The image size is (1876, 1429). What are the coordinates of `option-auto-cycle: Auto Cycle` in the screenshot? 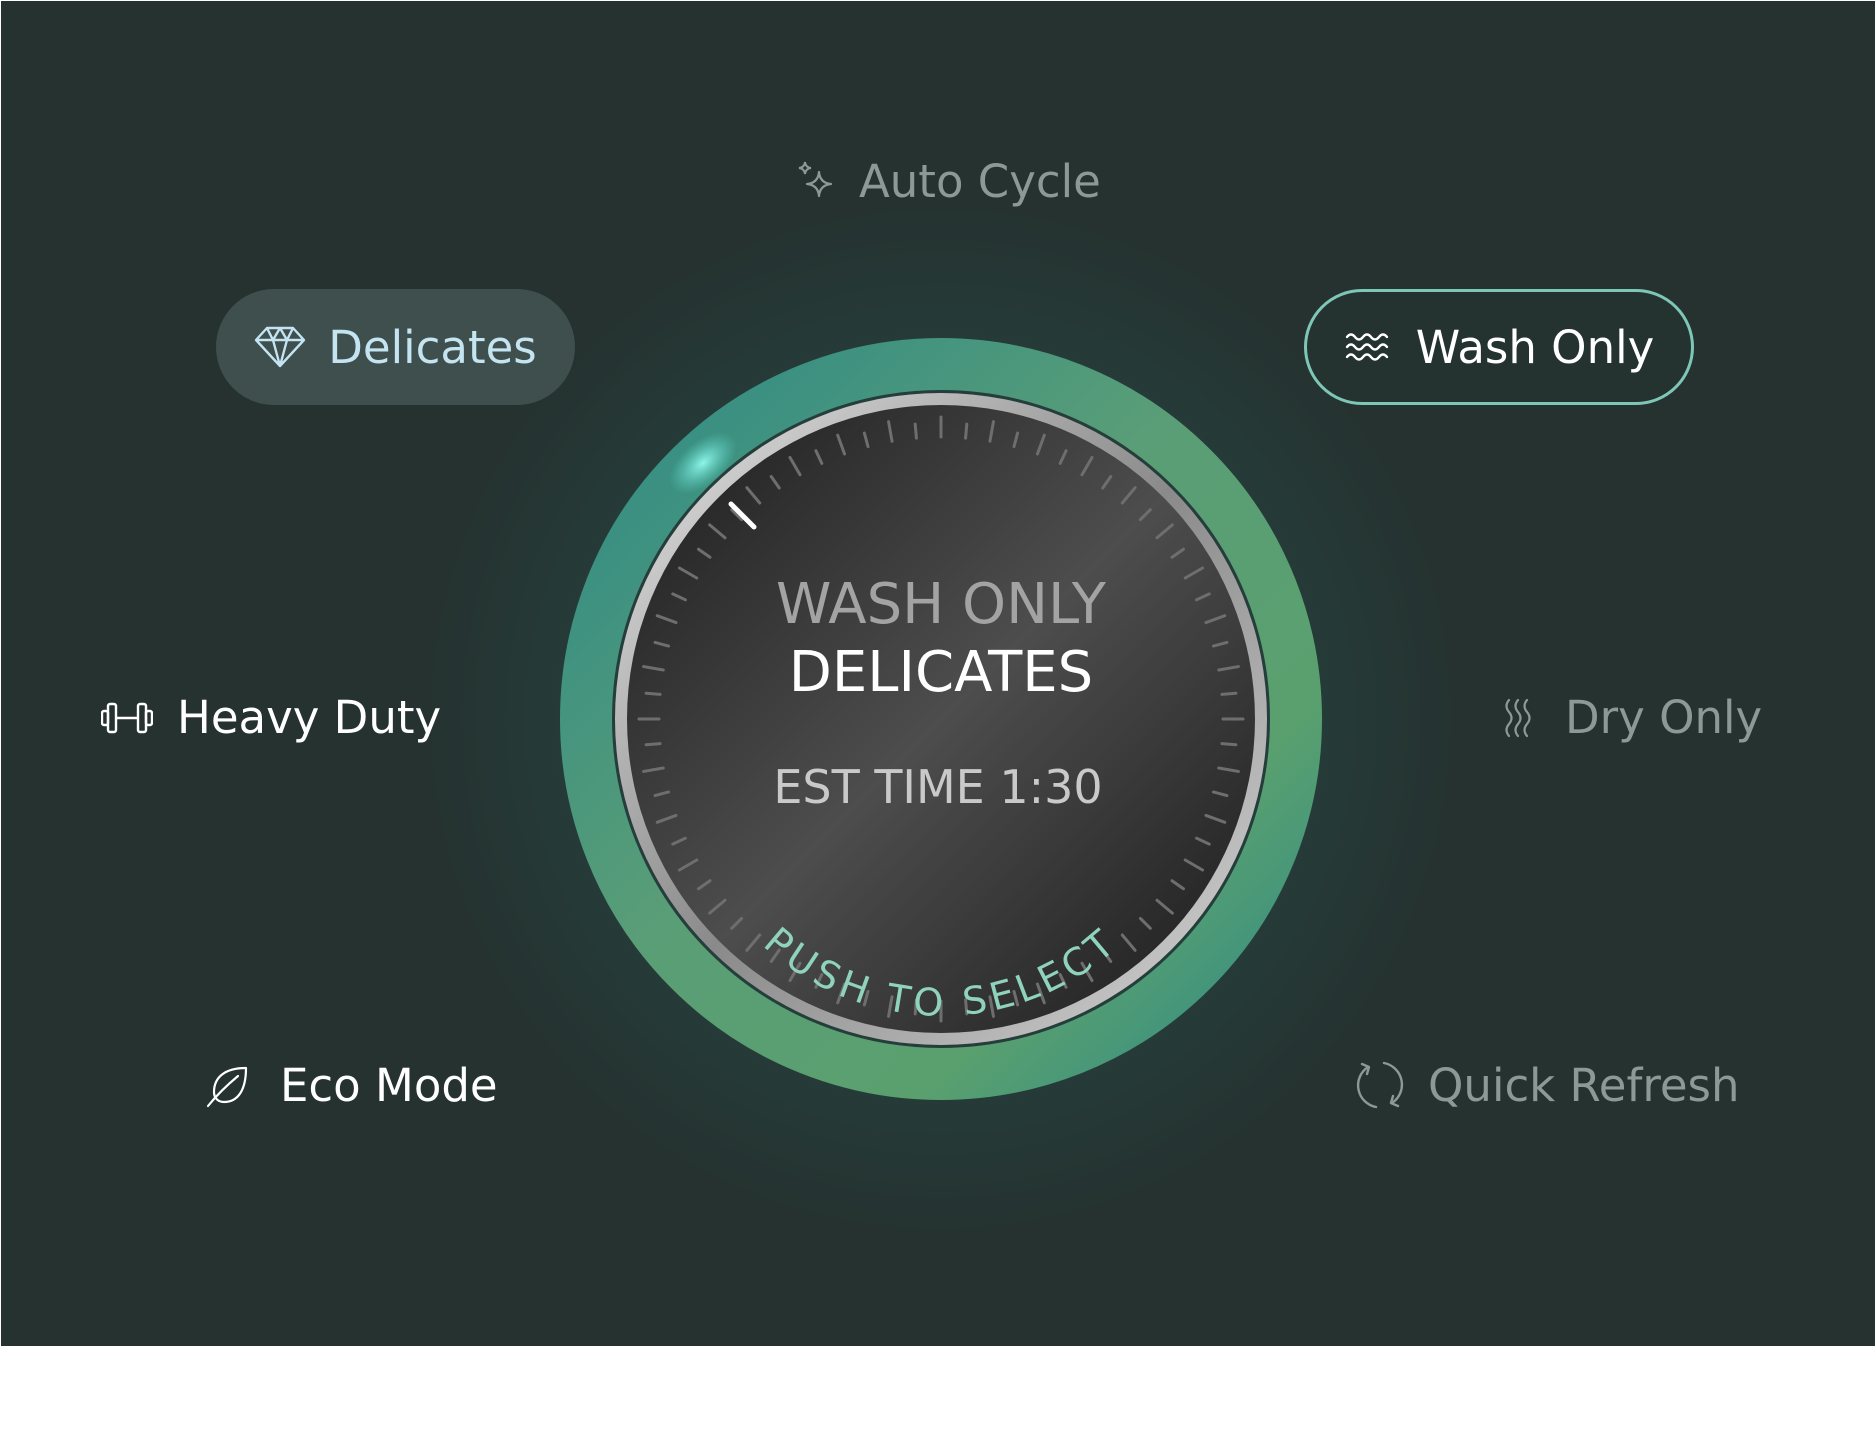 It's located at (948, 181).